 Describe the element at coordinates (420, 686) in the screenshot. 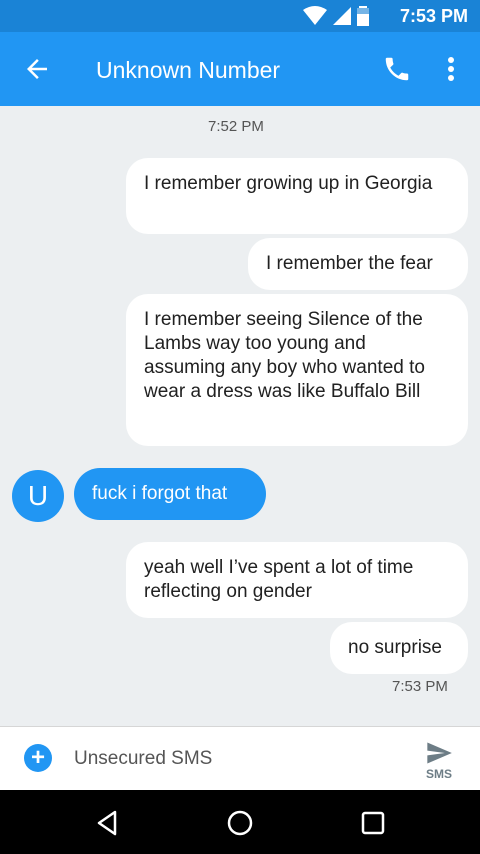

I see `timestamp: 7:53 PM` at that location.